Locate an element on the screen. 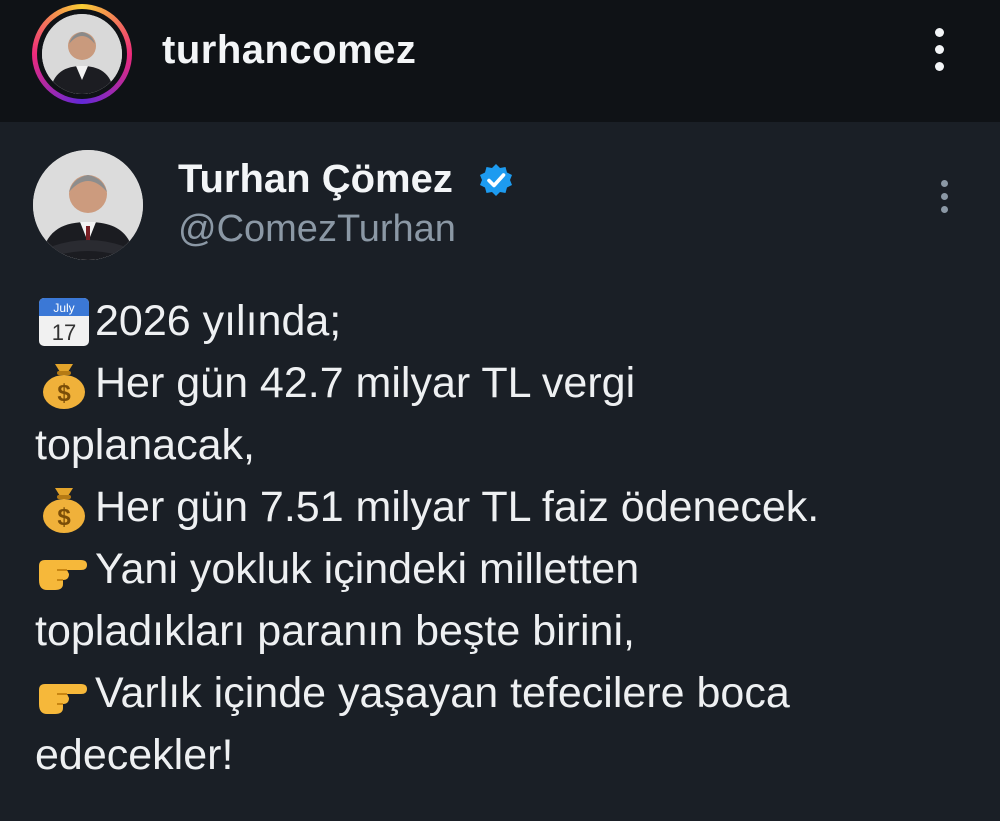 This screenshot has height=821, width=1000. tweet-author-name: Turhan Çömez is located at coordinates (315, 179).